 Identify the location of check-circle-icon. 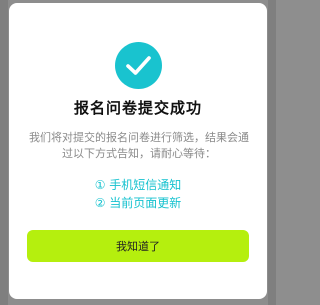
(138, 65).